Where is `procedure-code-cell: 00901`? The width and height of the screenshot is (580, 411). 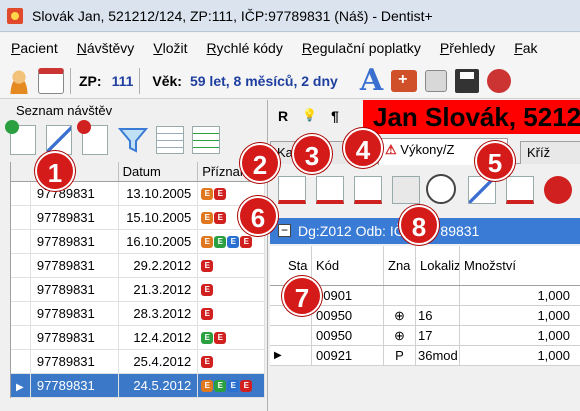 procedure-code-cell: 00901 is located at coordinates (348, 295).